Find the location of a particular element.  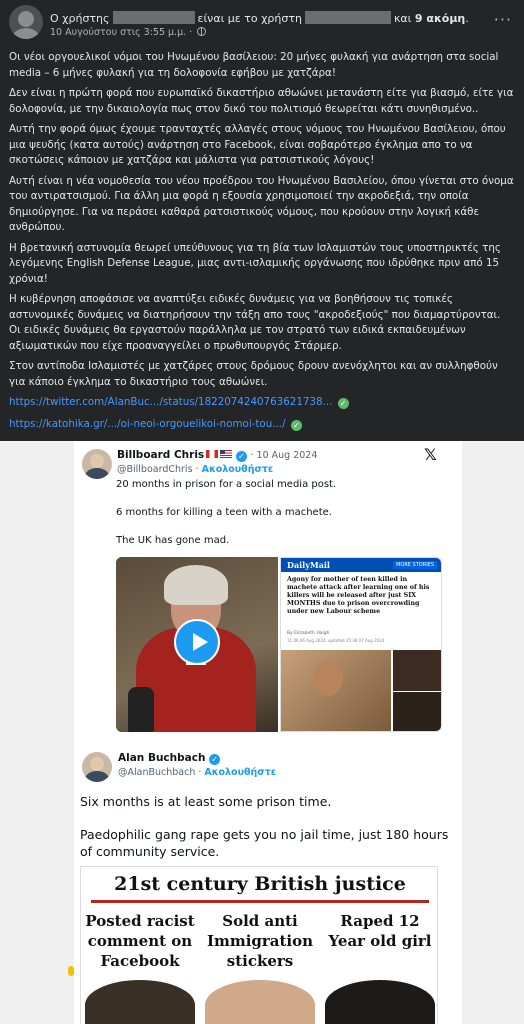

column-caption: Posted racist comment on Facebook is located at coordinates (140, 941).